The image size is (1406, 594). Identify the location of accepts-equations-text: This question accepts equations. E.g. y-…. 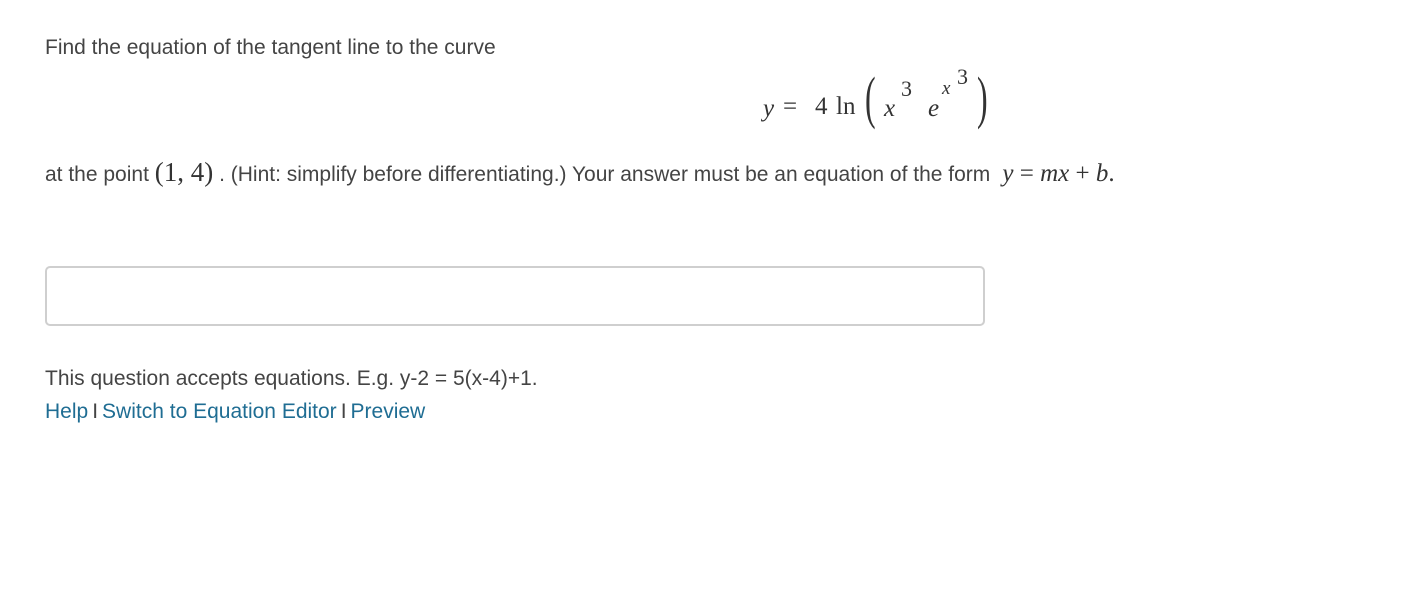
(291, 378).